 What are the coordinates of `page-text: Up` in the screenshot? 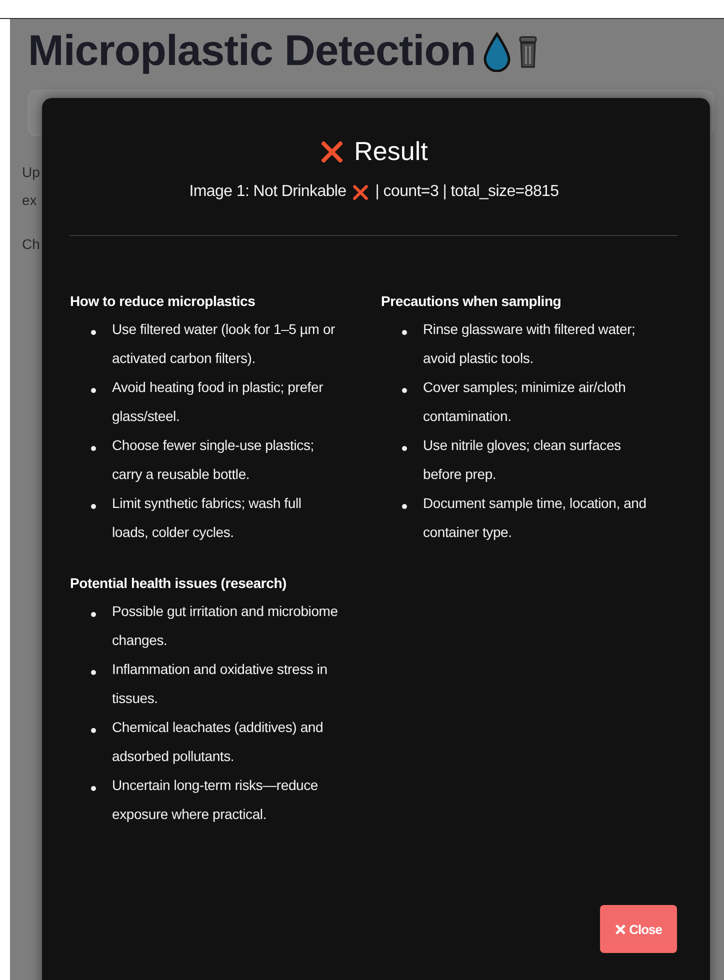 It's located at (31, 172).